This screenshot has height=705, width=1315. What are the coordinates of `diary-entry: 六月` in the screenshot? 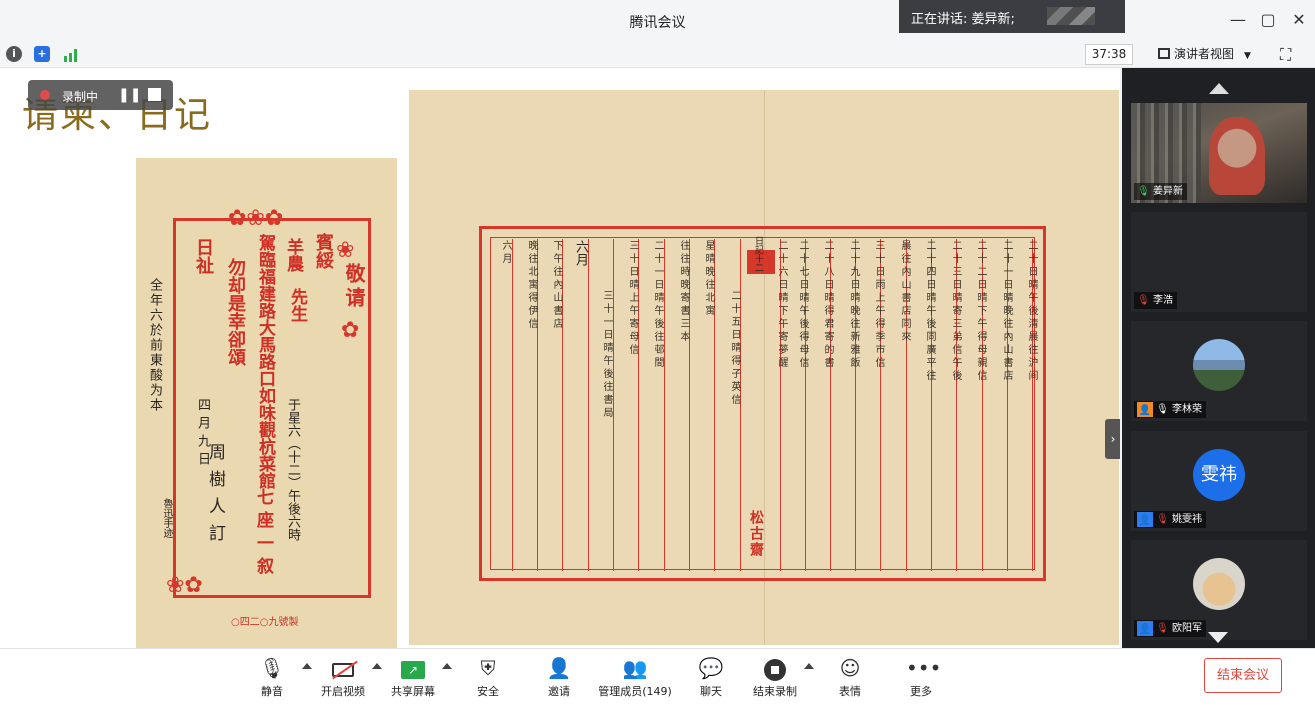 It's located at (505, 253).